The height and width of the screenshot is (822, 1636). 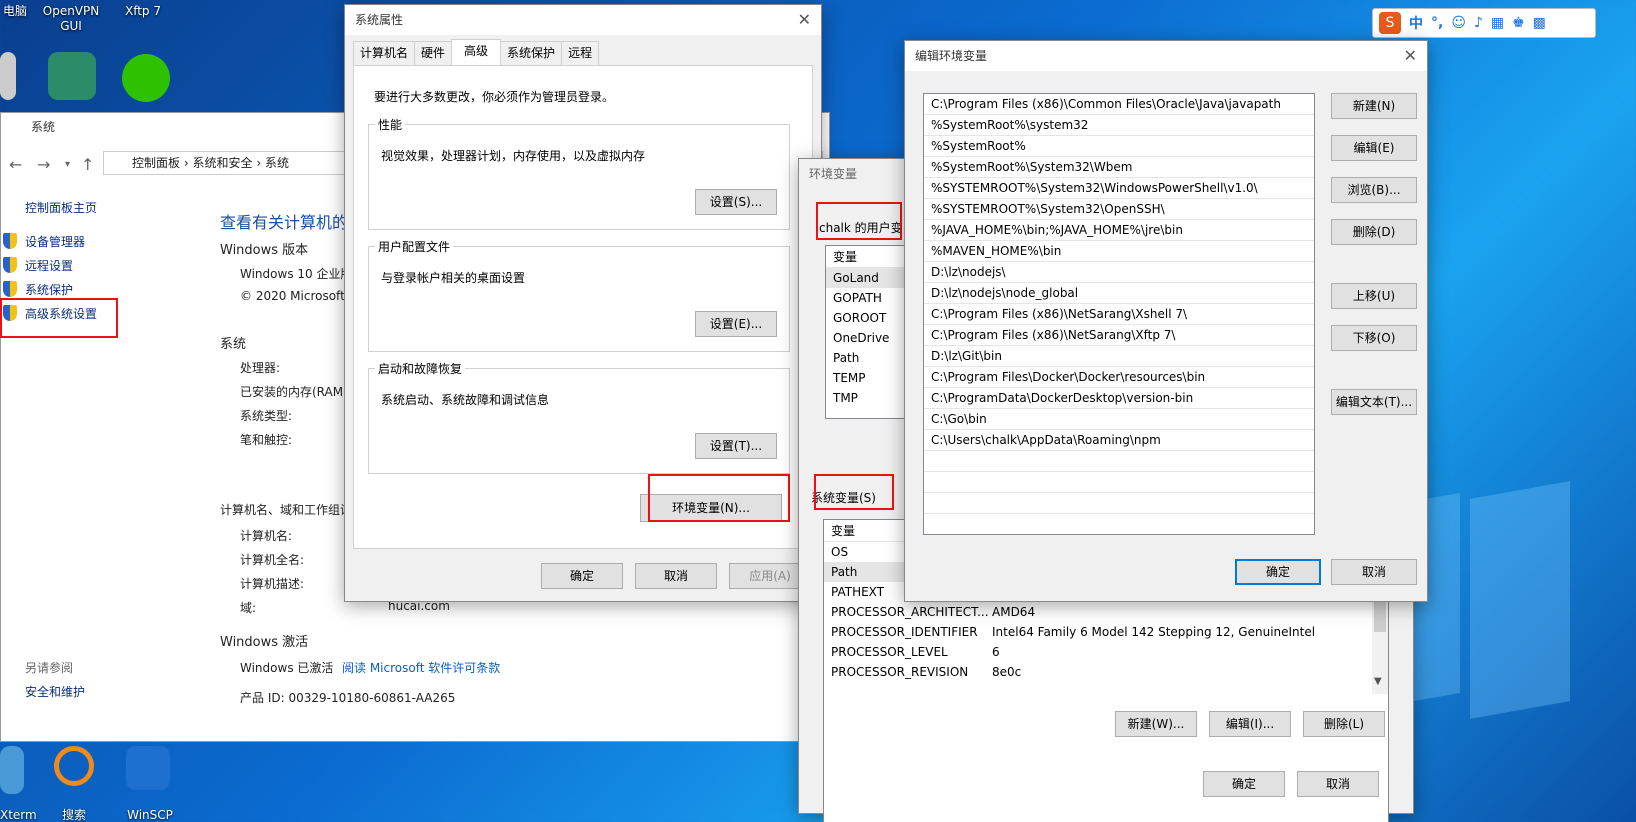 I want to click on dialog-title-text: 系统属性, so click(x=379, y=20).